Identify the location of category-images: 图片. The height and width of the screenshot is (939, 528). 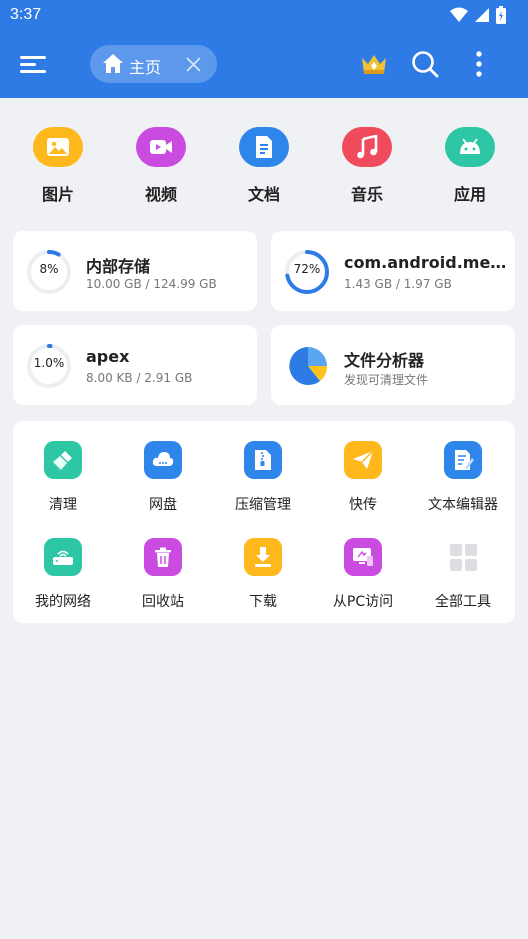
(58, 162).